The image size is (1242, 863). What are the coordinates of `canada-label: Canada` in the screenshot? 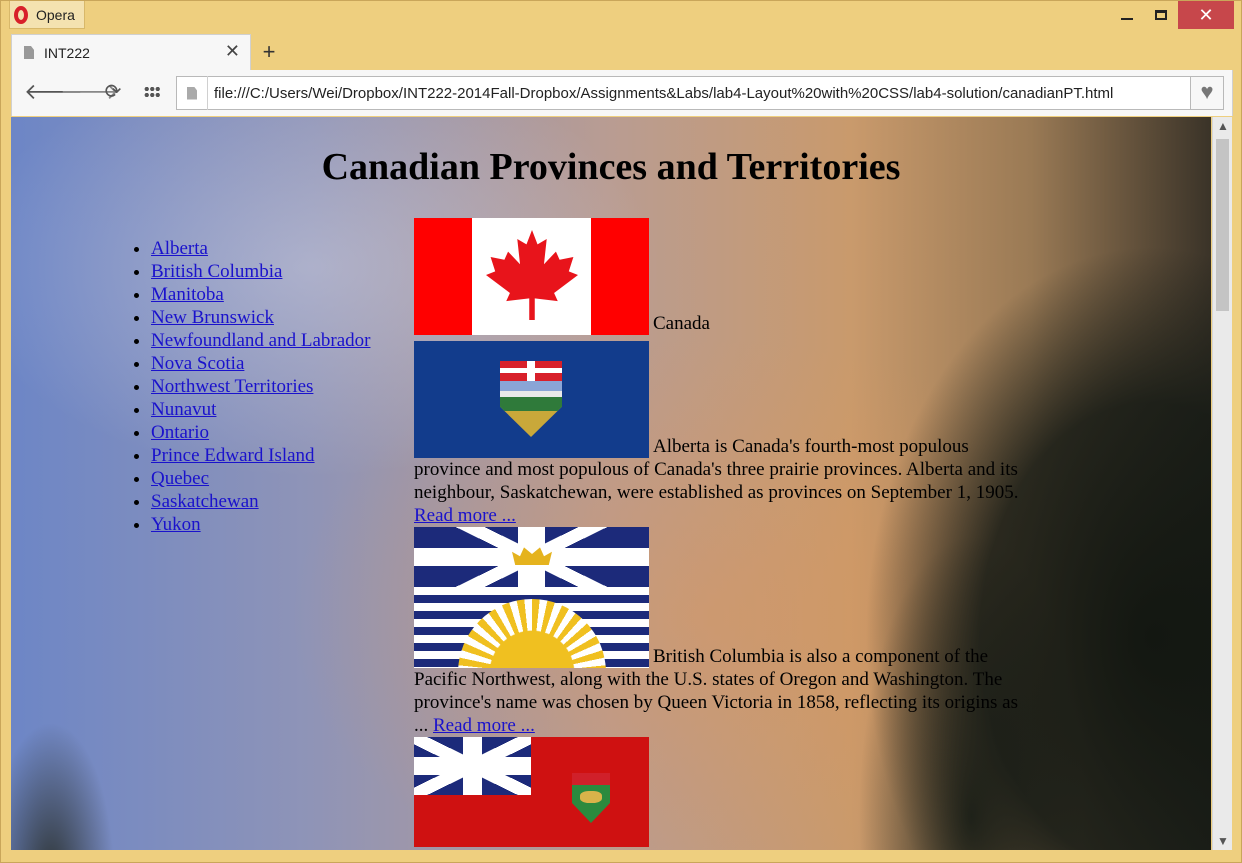 It's located at (681, 323).